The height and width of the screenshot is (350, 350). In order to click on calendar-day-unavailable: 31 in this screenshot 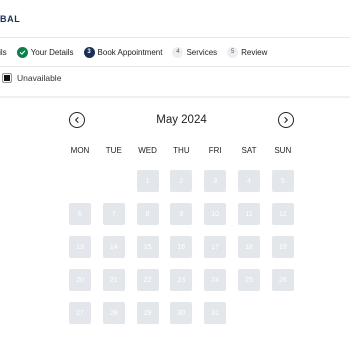, I will do `click(215, 313)`.